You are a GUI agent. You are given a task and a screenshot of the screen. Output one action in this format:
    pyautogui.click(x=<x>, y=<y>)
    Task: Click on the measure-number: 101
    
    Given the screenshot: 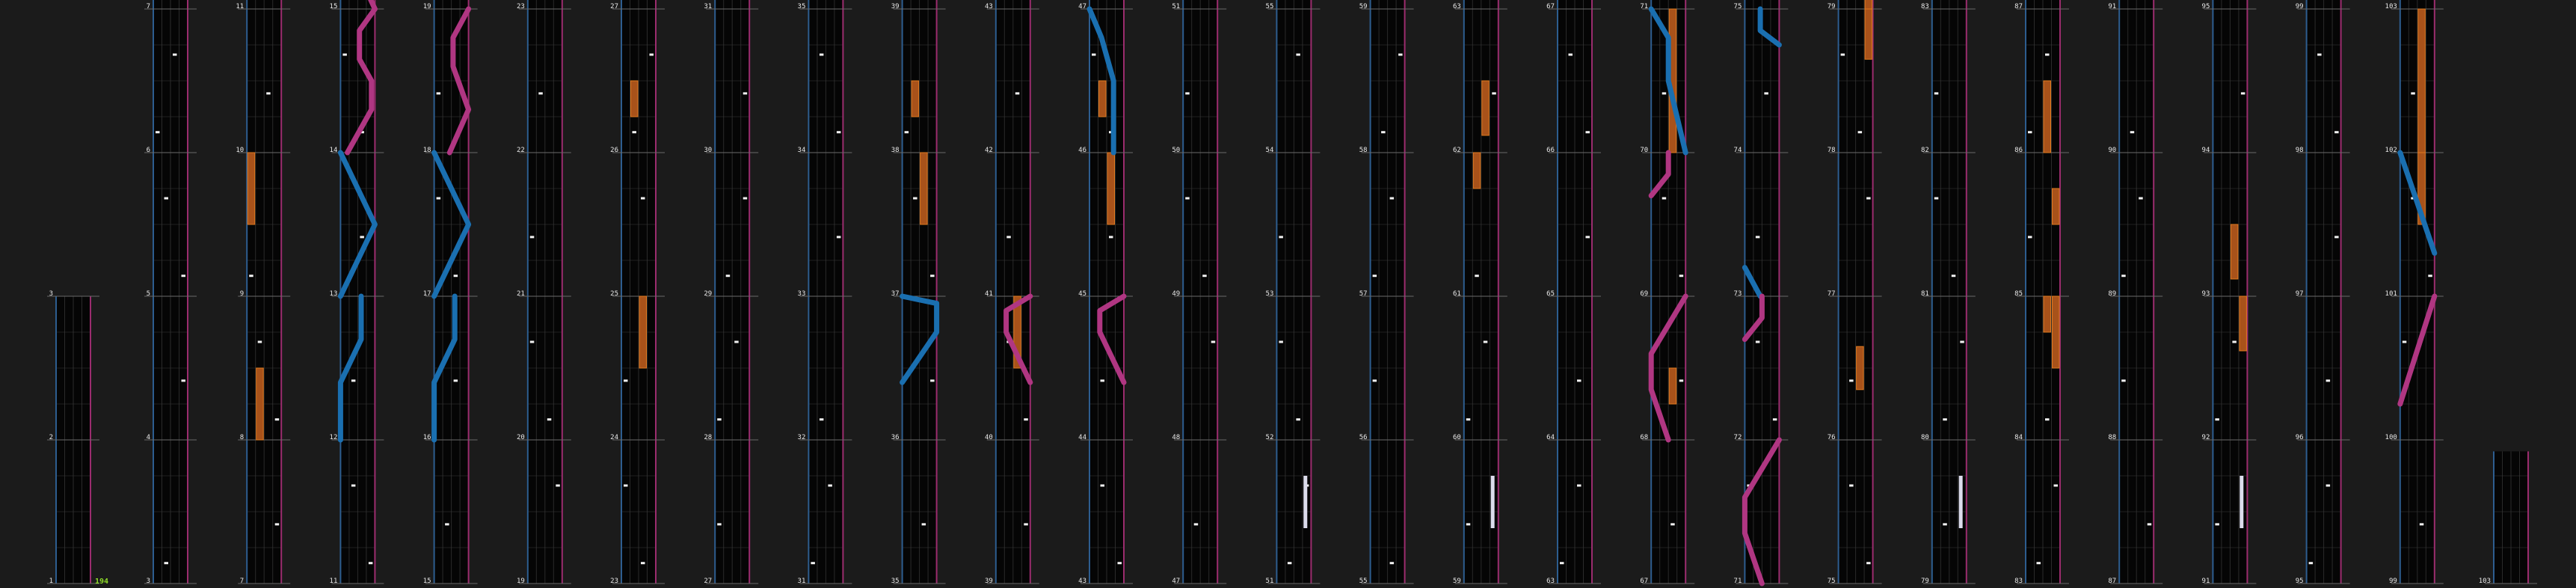 What is the action you would take?
    pyautogui.click(x=2391, y=294)
    